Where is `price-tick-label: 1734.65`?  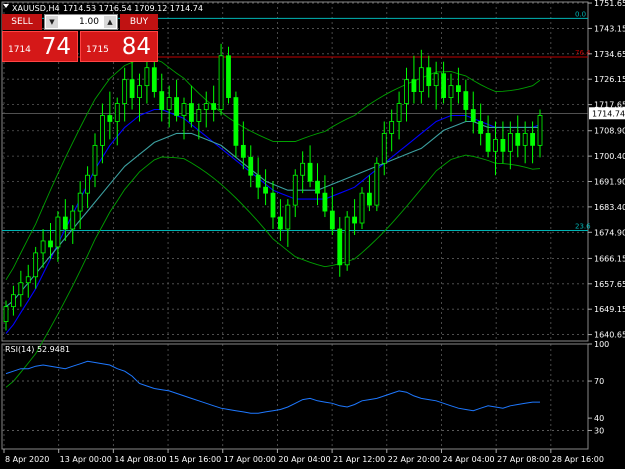
price-tick-label: 1734.65 is located at coordinates (609, 54).